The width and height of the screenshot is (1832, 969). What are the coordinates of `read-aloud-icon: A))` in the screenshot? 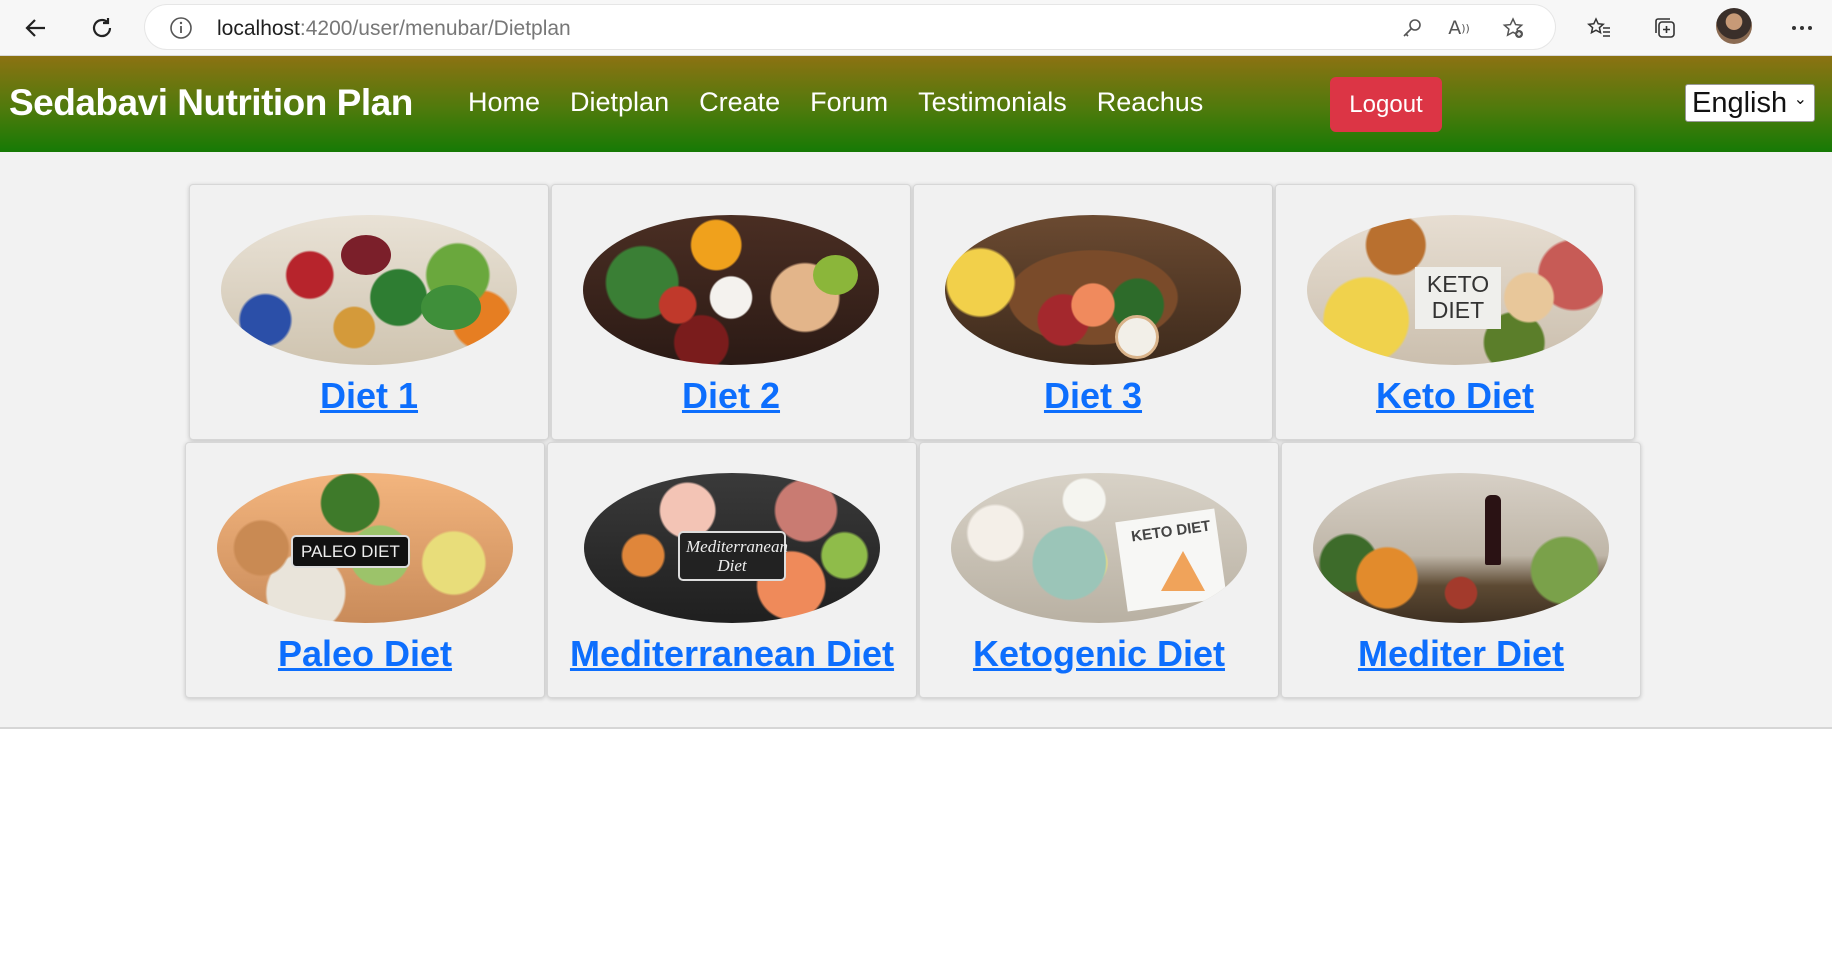 It's located at (1459, 28).